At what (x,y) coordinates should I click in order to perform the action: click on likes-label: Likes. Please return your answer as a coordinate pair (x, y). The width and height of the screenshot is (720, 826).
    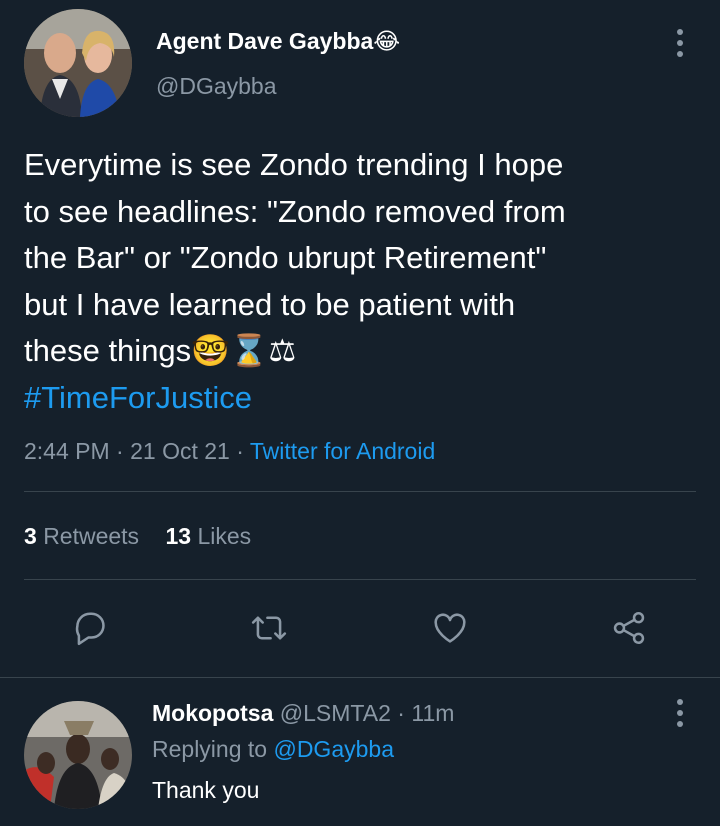
    Looking at the image, I should click on (224, 536).